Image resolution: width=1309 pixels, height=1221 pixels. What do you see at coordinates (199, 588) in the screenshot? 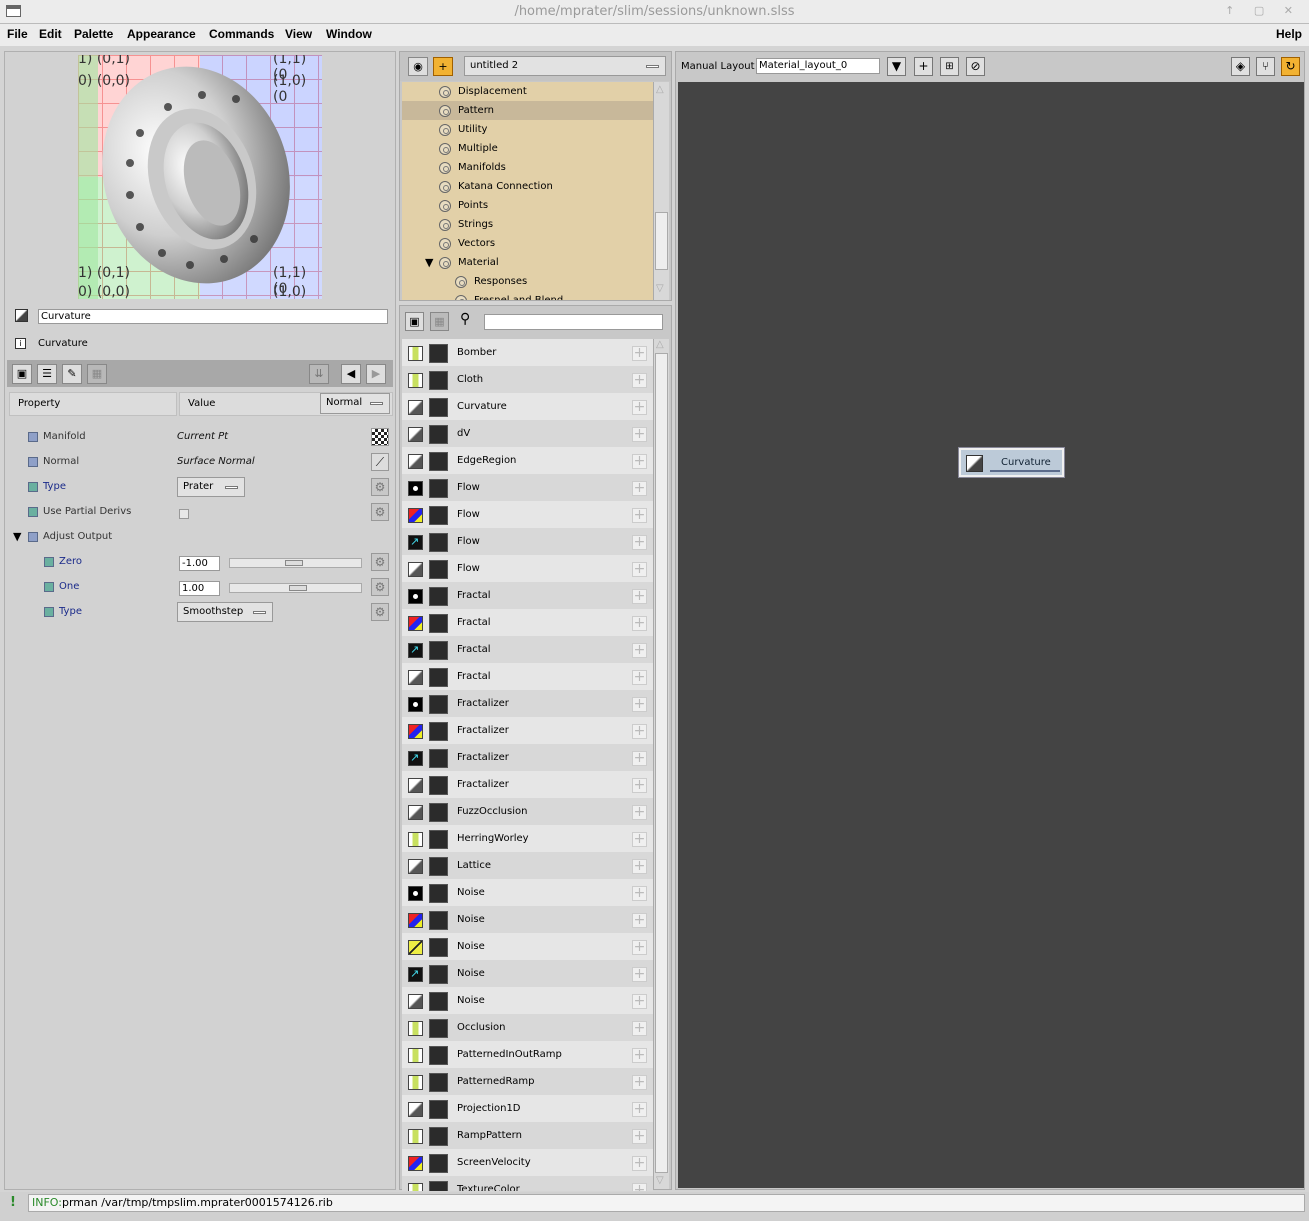
I see `one-value-field: 1.00` at bounding box center [199, 588].